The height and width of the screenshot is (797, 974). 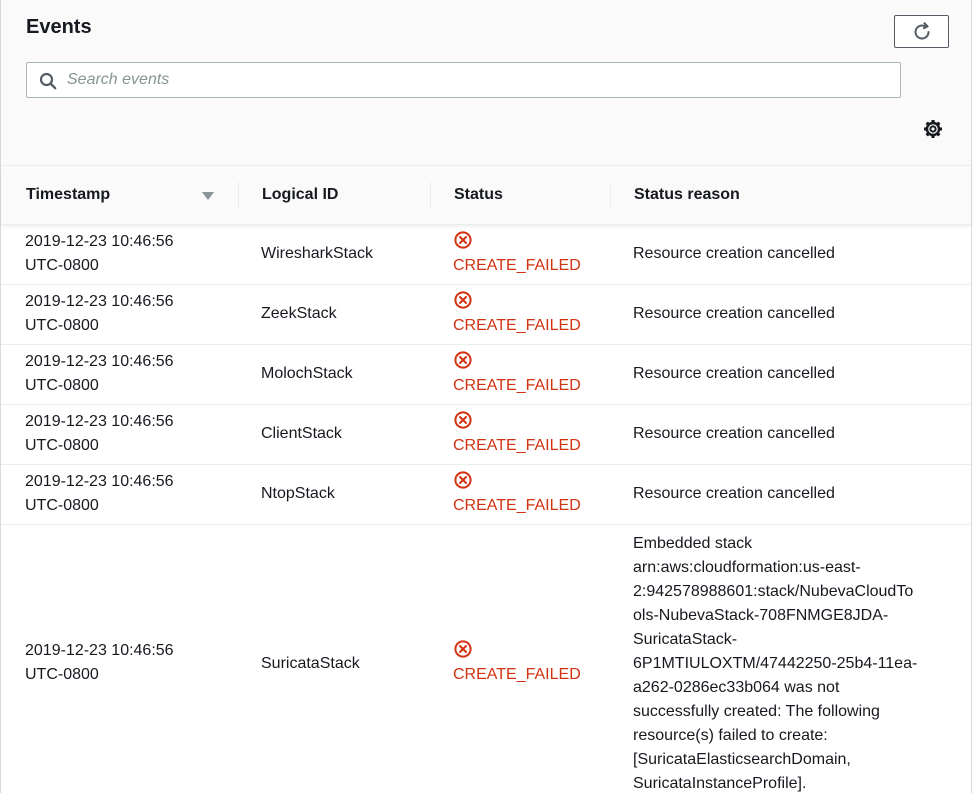 I want to click on search-box, so click(x=463, y=80).